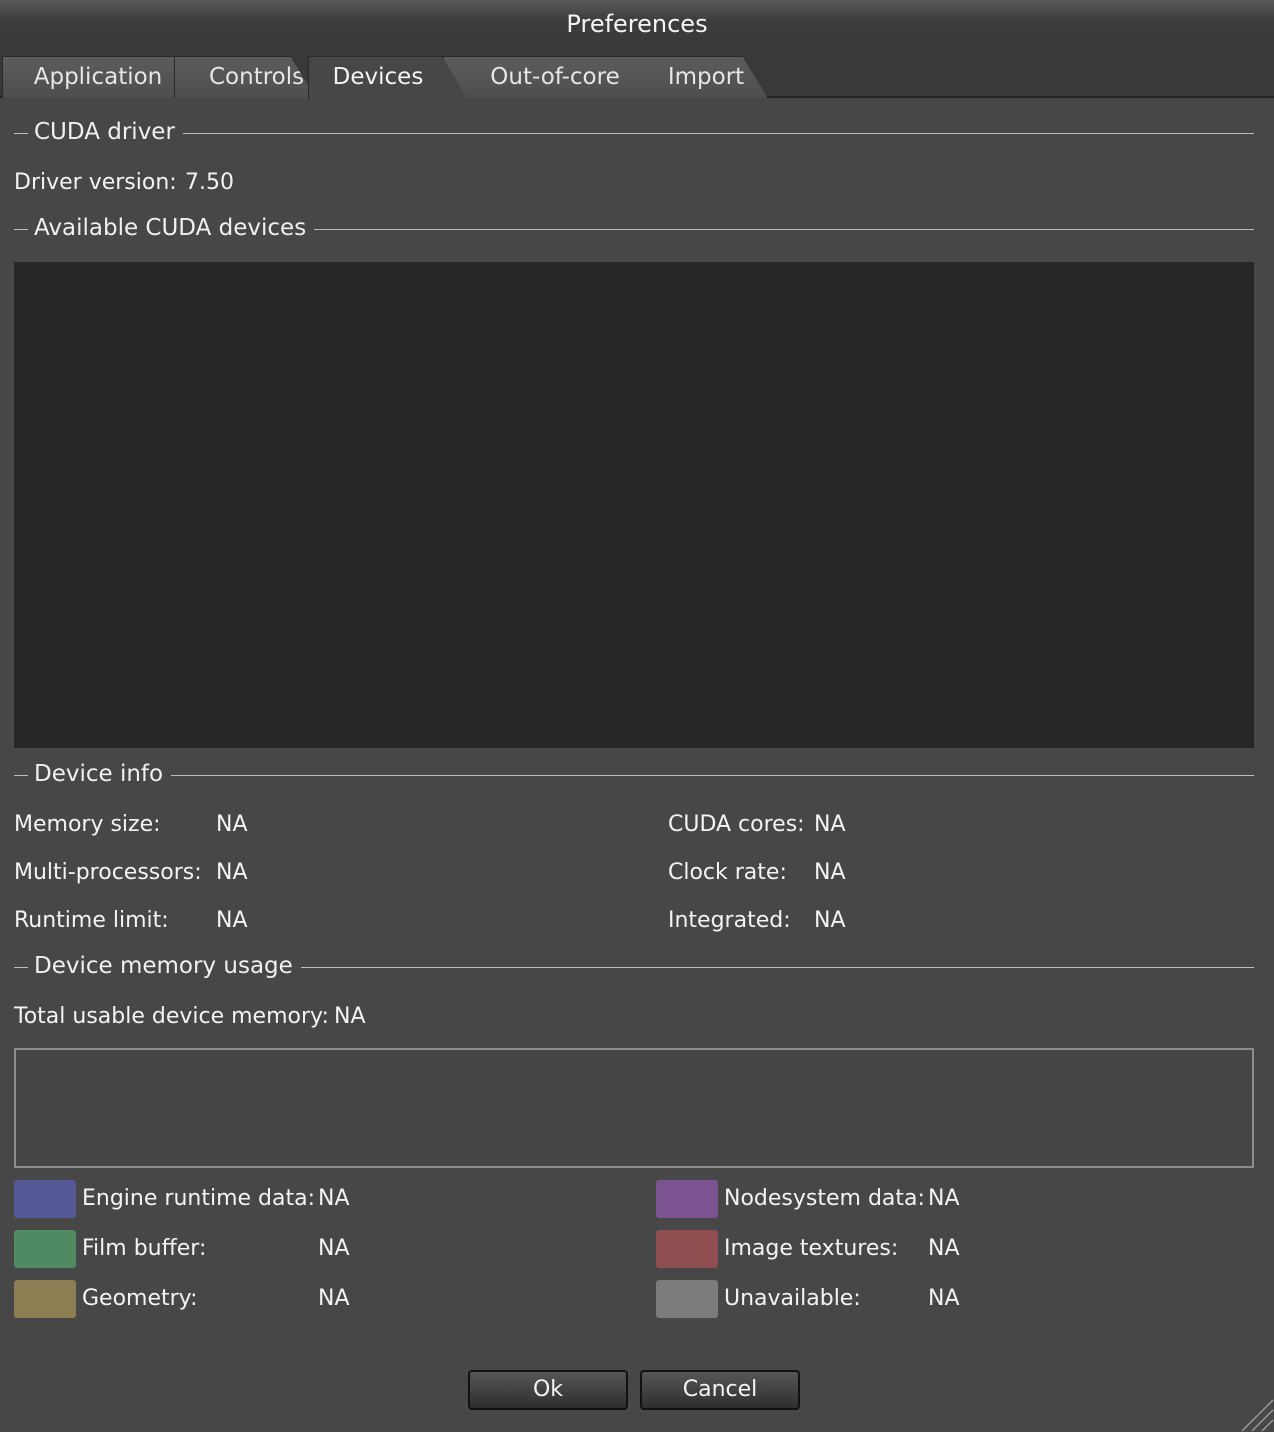  I want to click on nodesystem-label: Nodesystem data:, so click(824, 1198).